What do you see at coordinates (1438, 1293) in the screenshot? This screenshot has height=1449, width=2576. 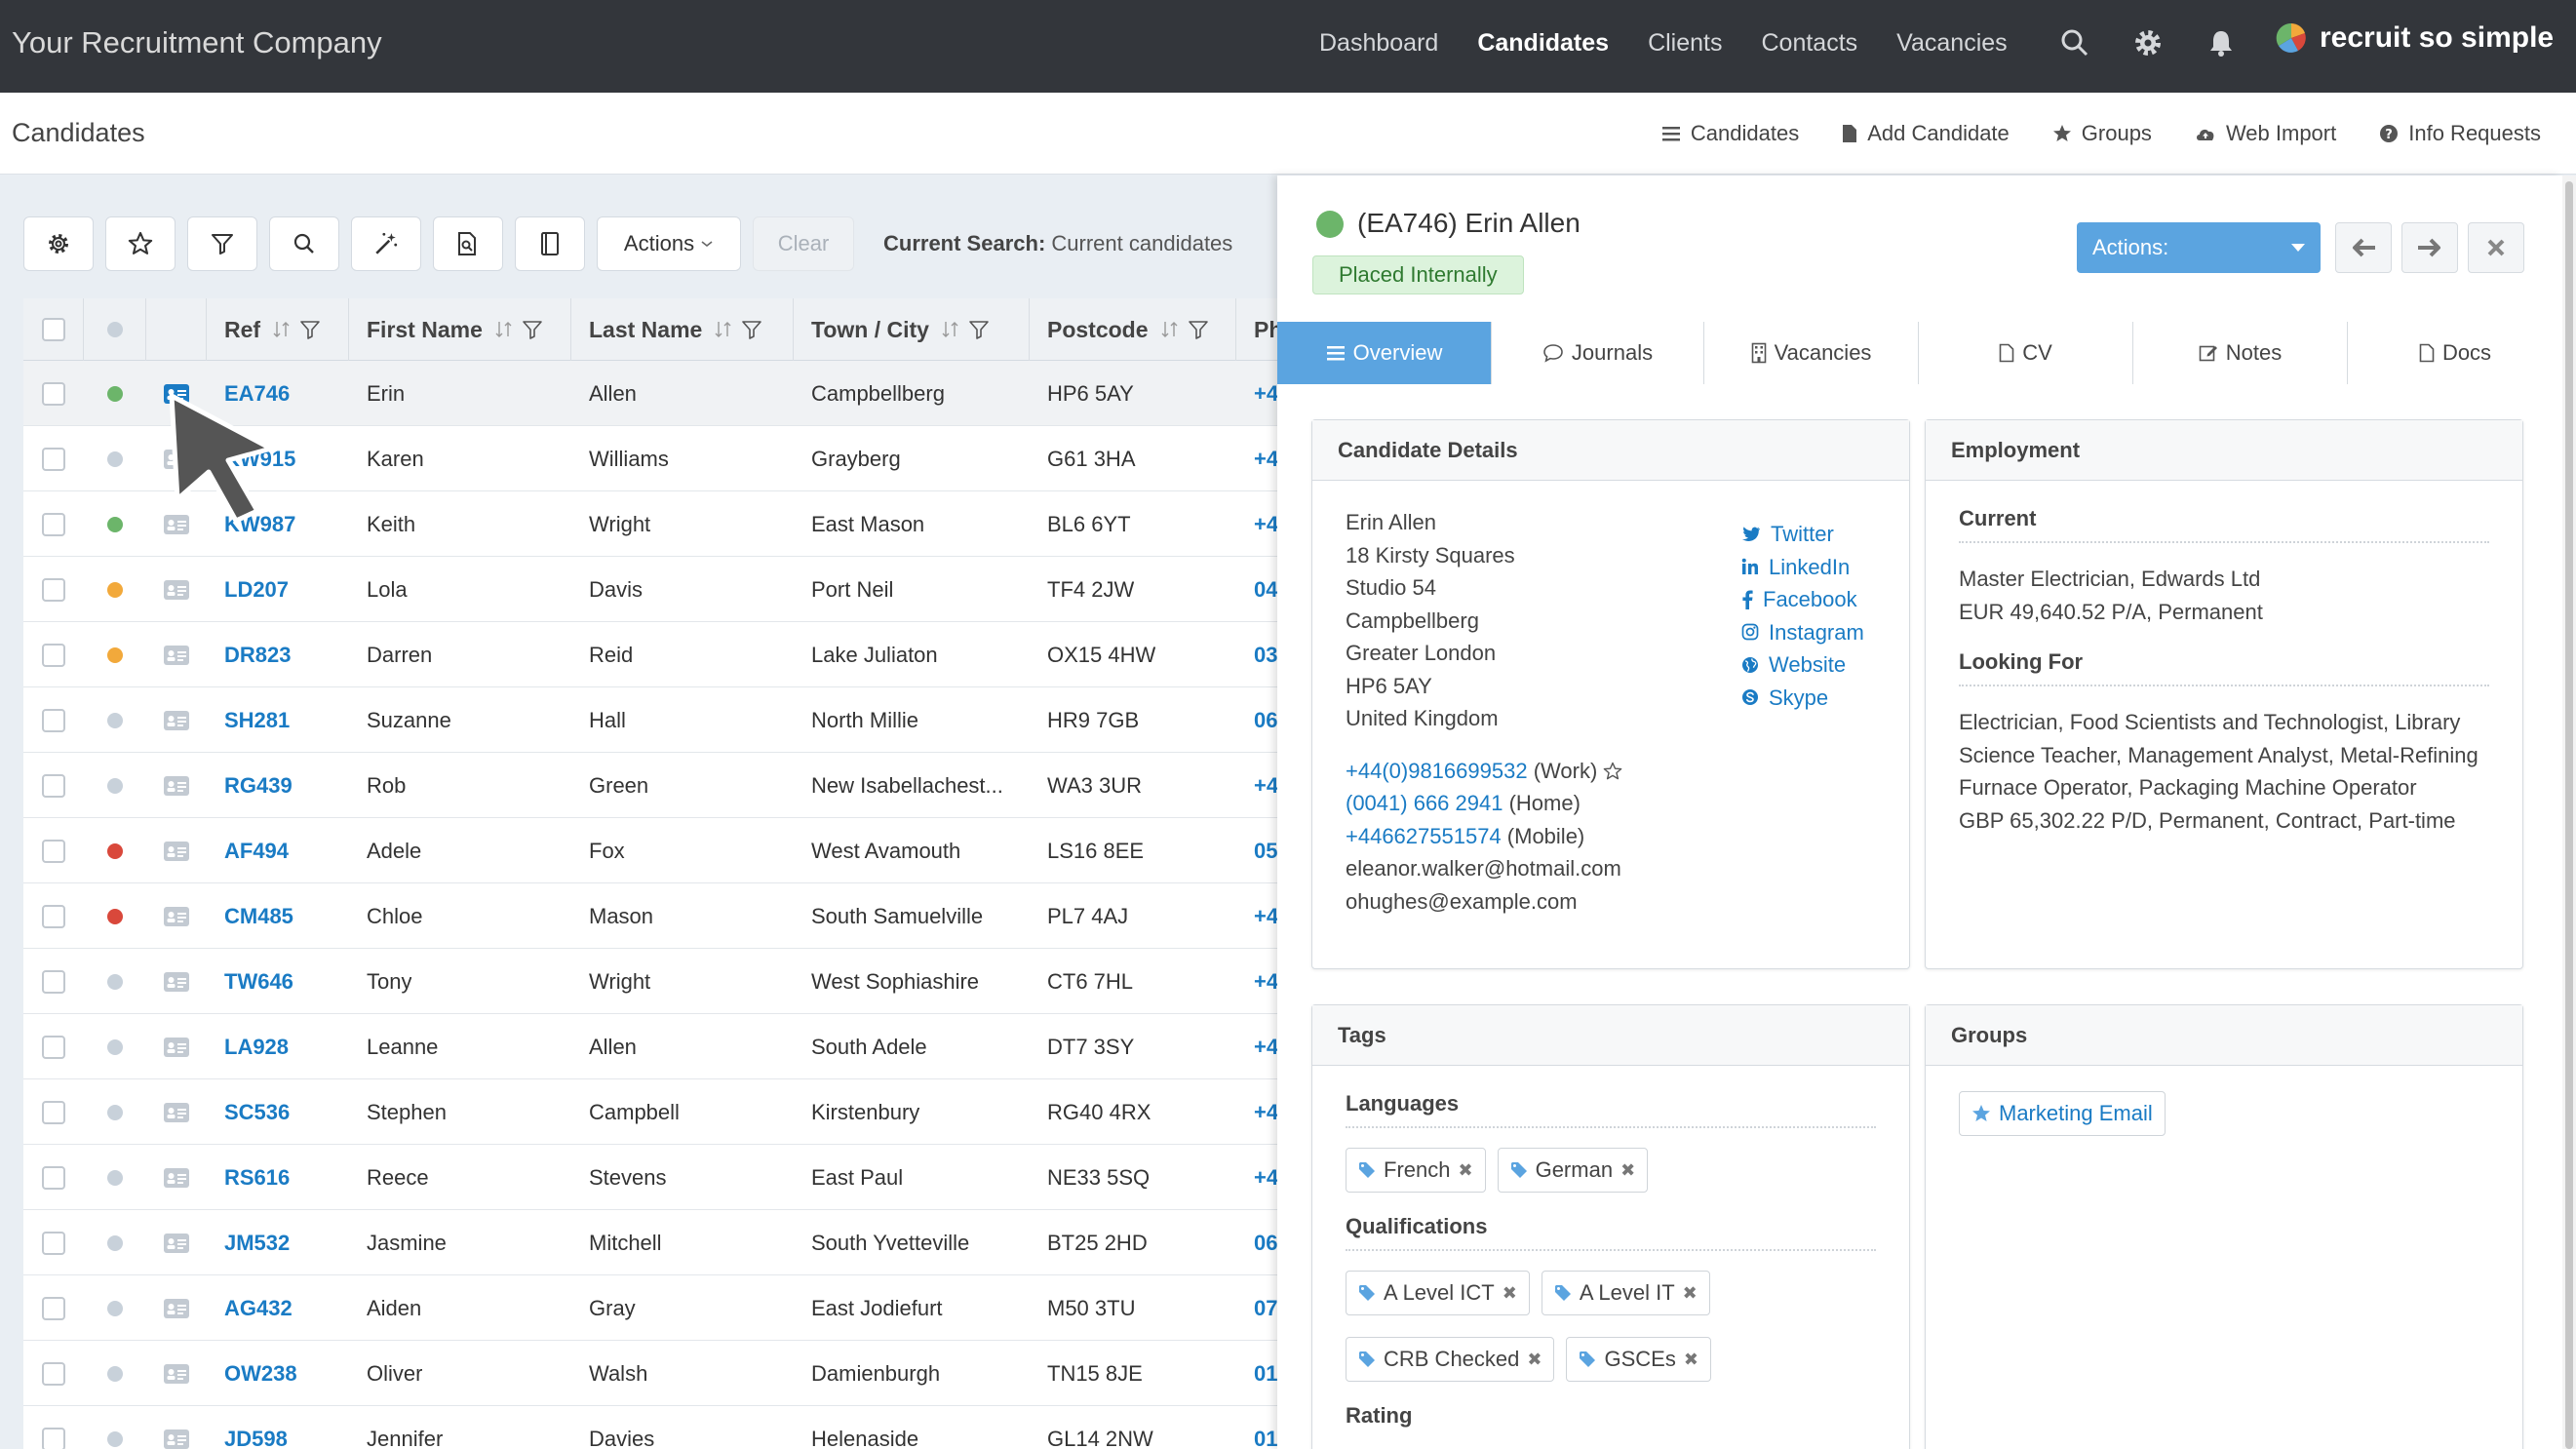 I see `tag-chip: A Level ICT ✖` at bounding box center [1438, 1293].